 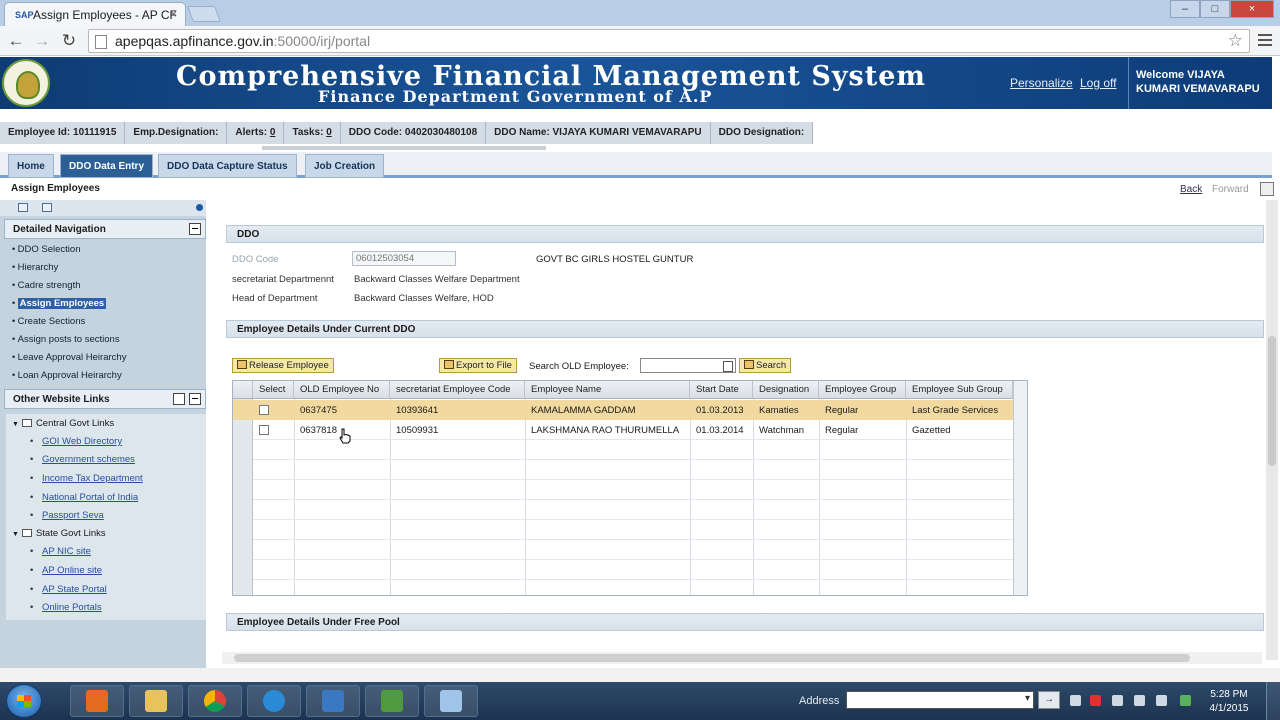 I want to click on pin-icon, so click(x=199, y=207).